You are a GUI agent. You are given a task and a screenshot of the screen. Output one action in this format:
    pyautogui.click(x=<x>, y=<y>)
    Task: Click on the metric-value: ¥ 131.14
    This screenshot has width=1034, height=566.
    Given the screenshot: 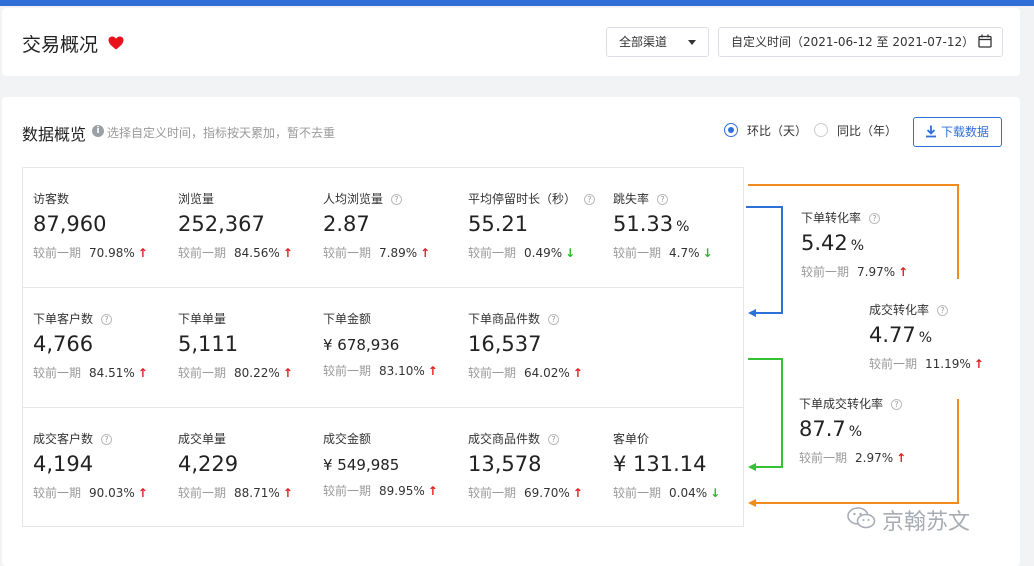 What is the action you would take?
    pyautogui.click(x=683, y=464)
    